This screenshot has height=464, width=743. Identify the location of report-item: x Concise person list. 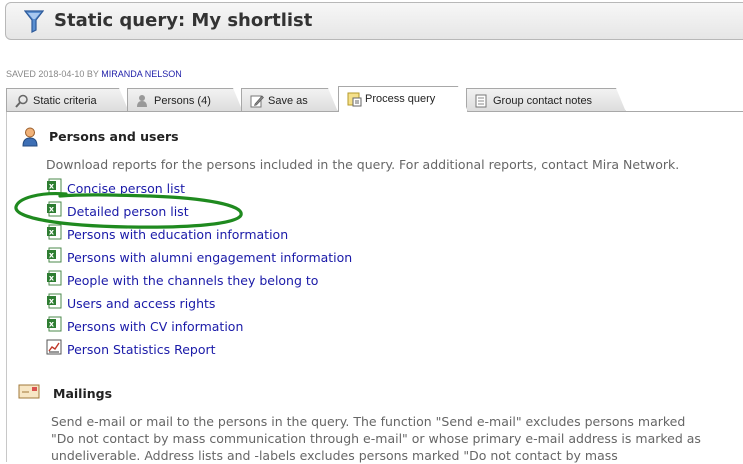
(115, 188).